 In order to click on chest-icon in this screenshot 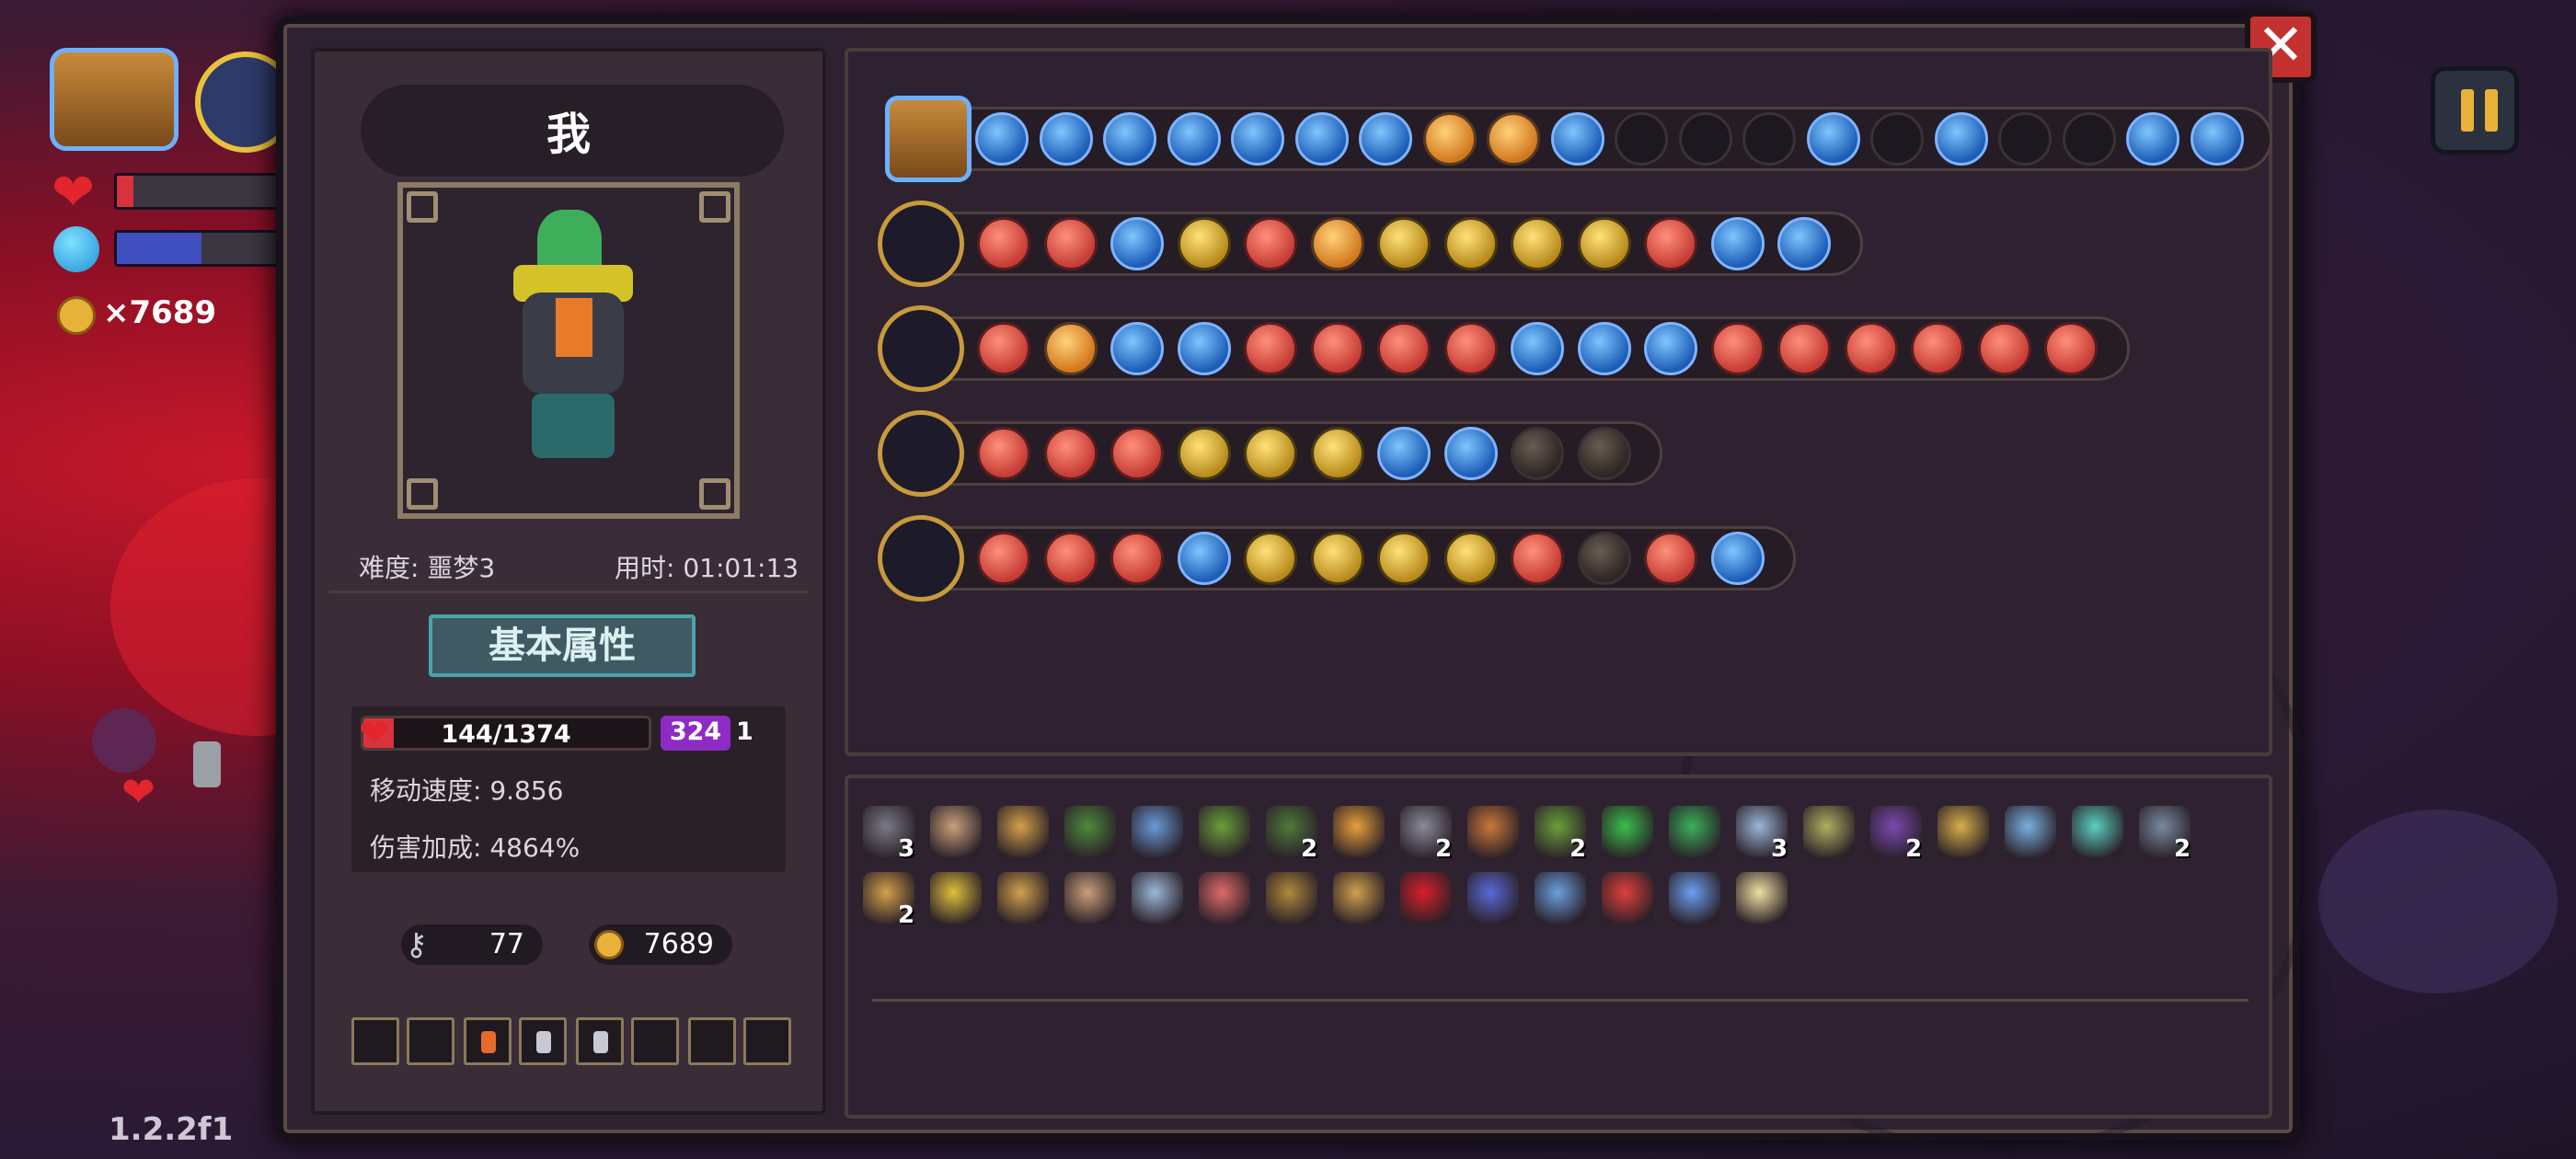, I will do `click(114, 99)`.